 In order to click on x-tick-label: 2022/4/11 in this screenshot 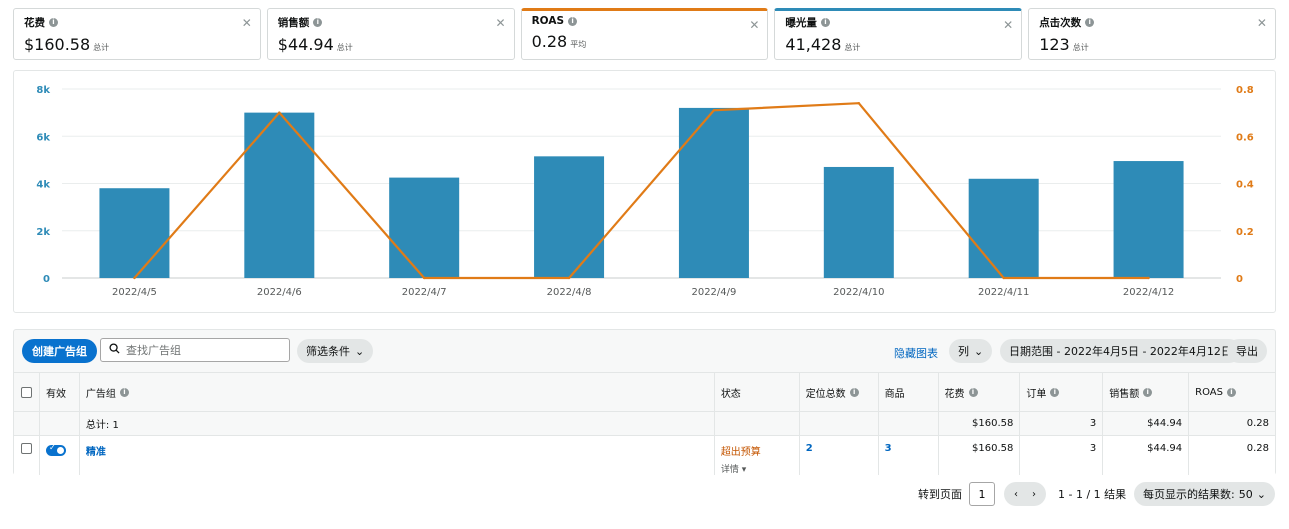, I will do `click(1003, 292)`.